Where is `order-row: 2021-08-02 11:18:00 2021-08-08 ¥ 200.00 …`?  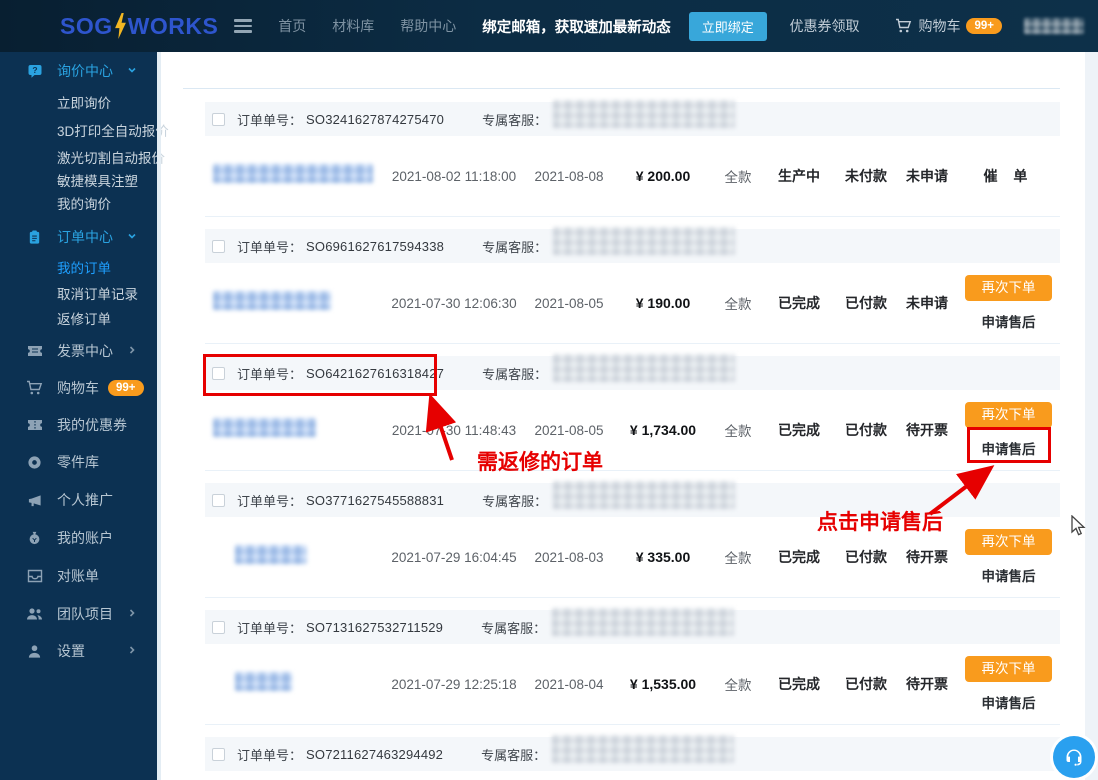
order-row: 2021-08-02 11:18:00 2021-08-08 ¥ 200.00 … is located at coordinates (632, 176).